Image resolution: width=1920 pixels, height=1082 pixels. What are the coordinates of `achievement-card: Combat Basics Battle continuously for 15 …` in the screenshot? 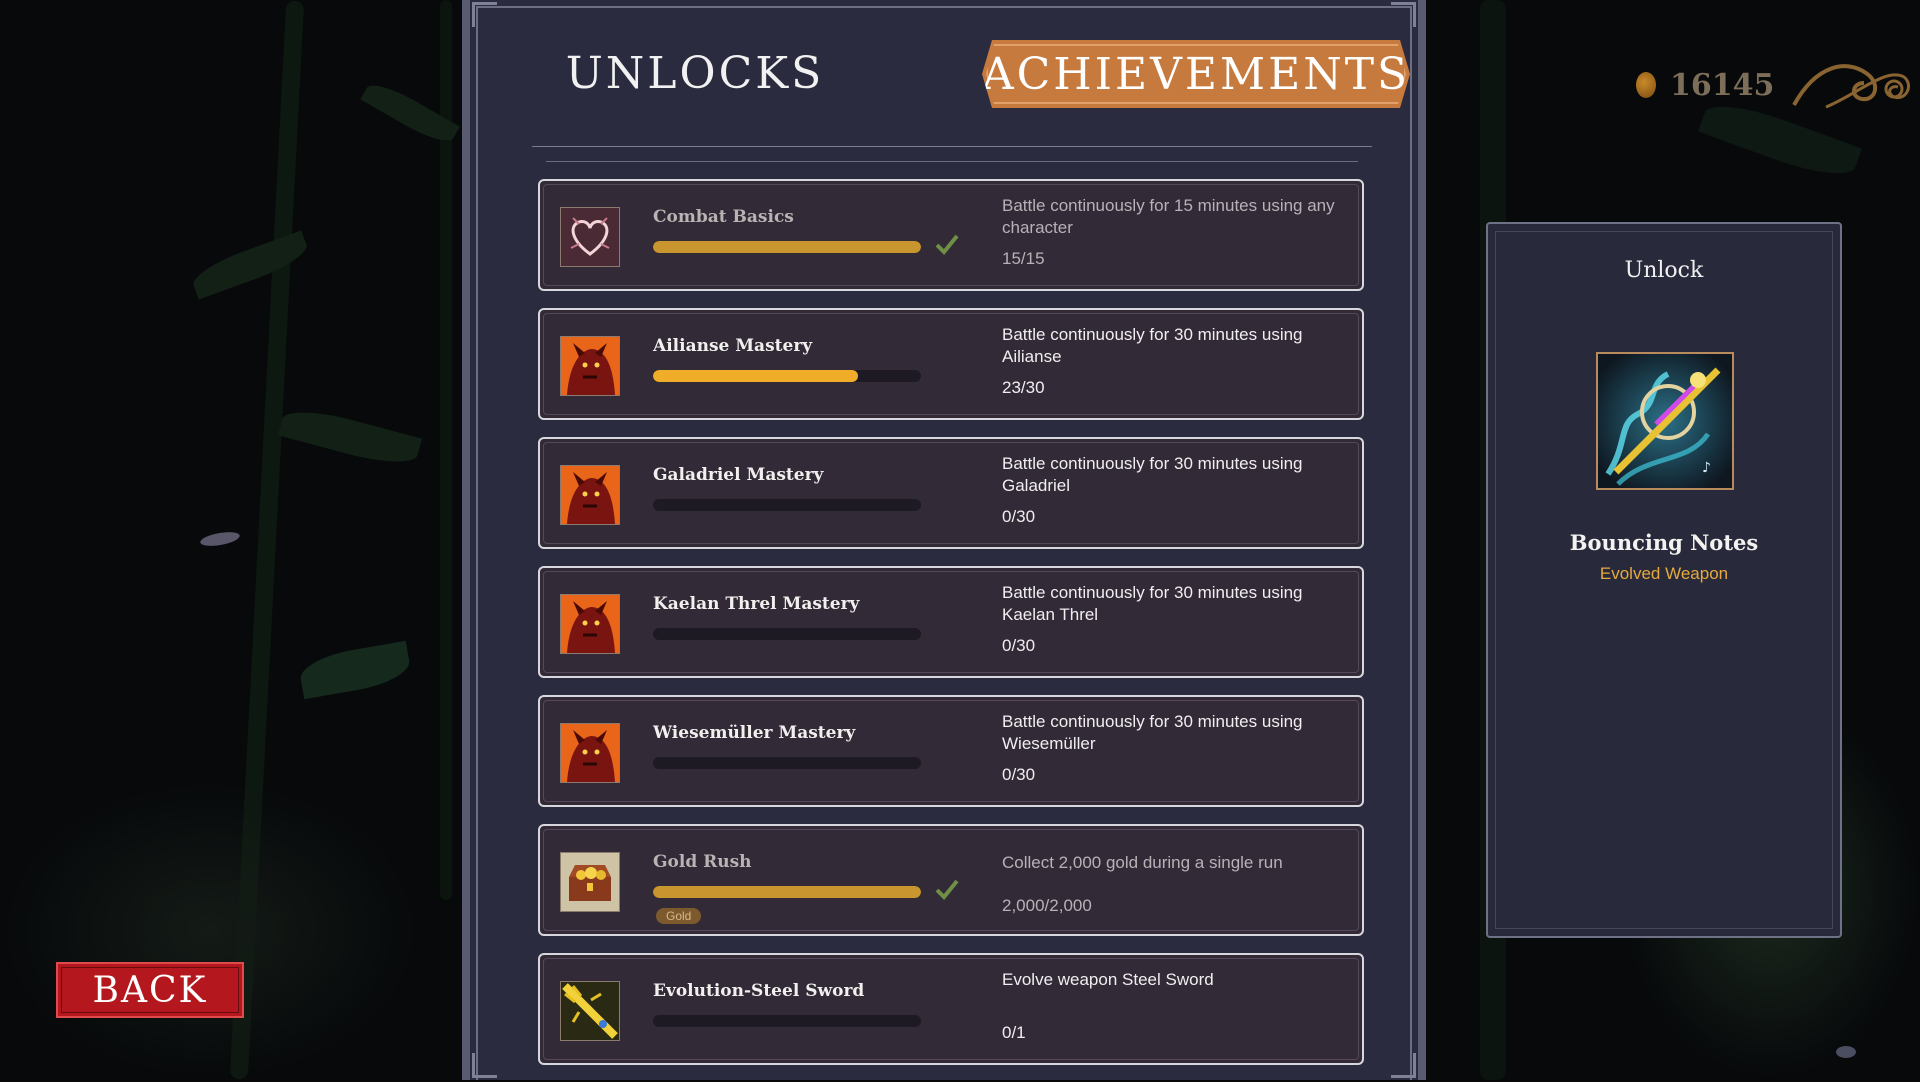 It's located at (951, 235).